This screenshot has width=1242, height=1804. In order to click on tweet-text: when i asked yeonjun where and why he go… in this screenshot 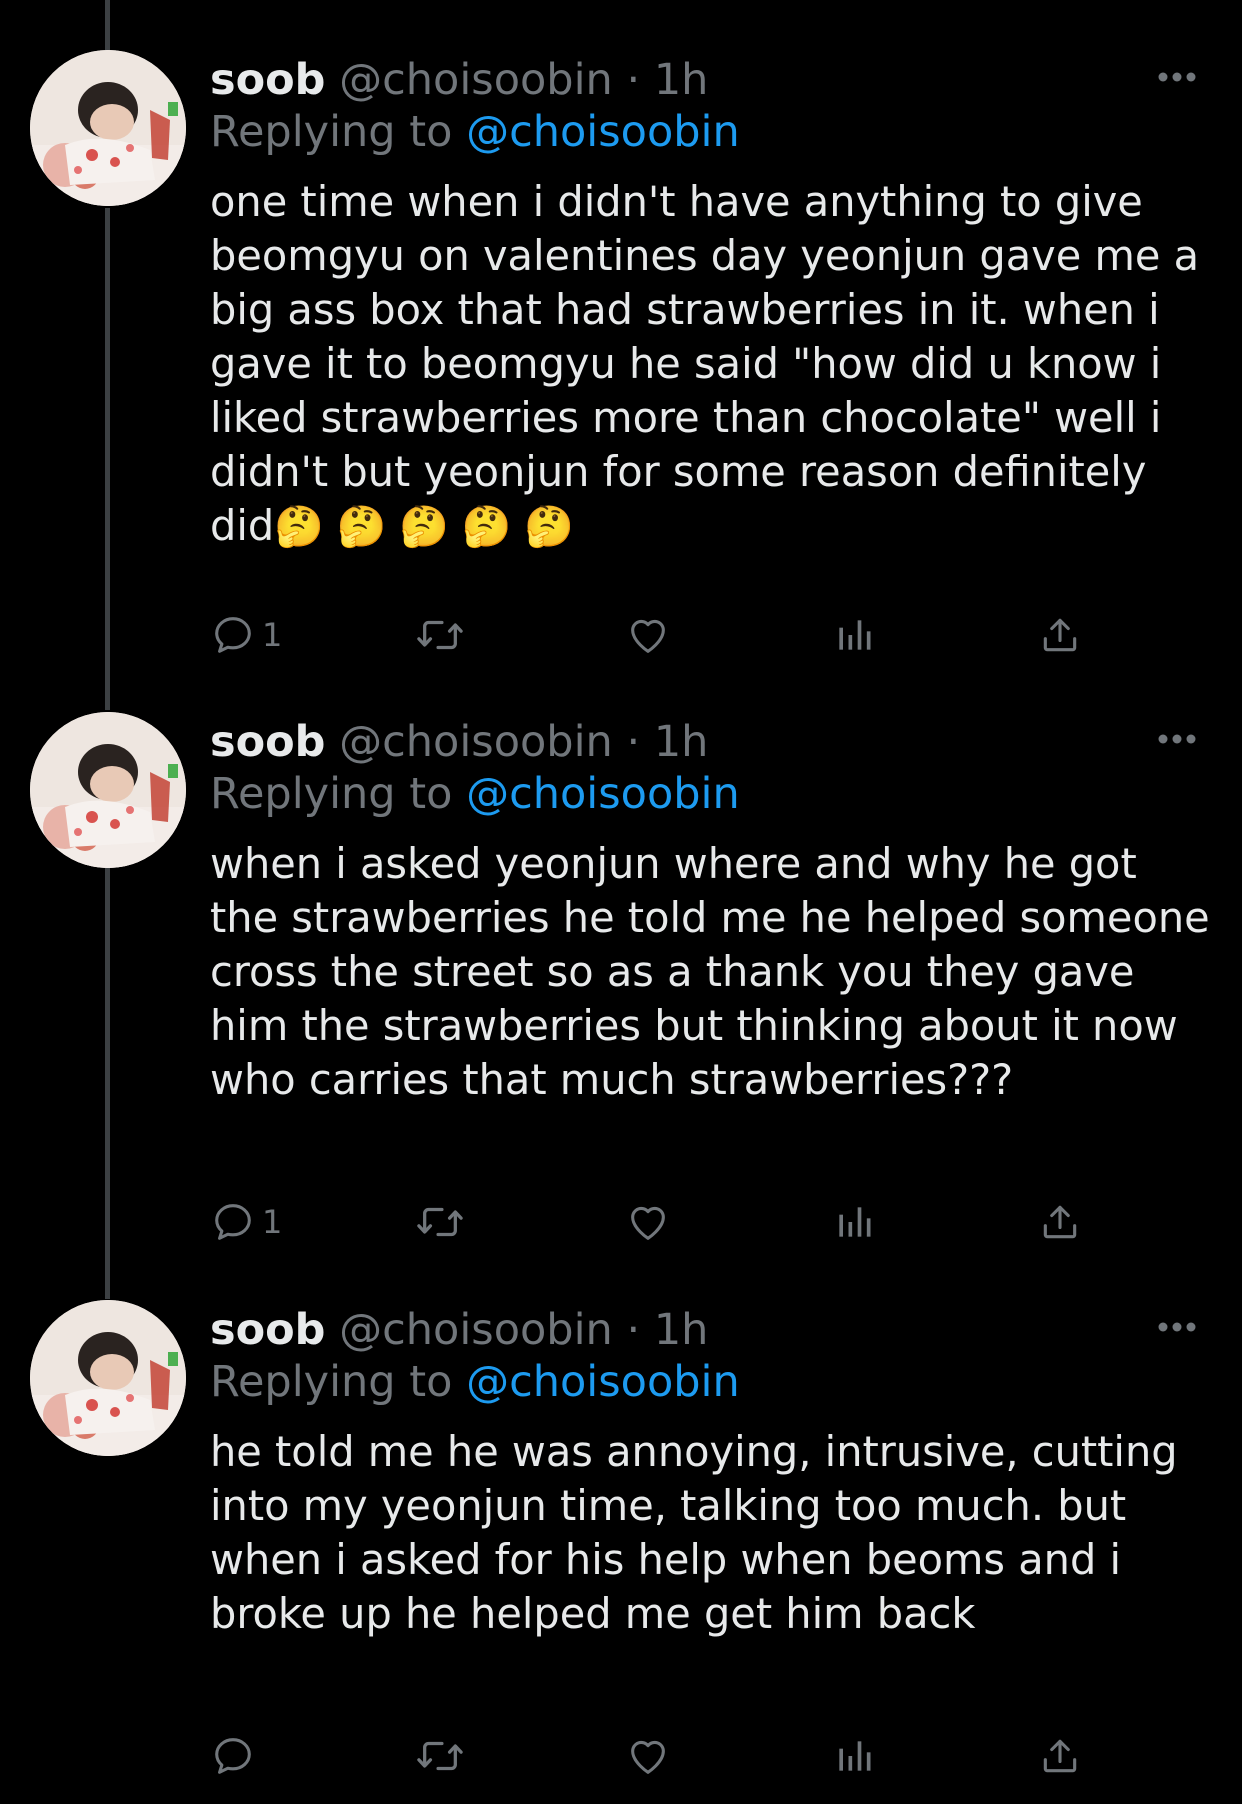, I will do `click(710, 972)`.